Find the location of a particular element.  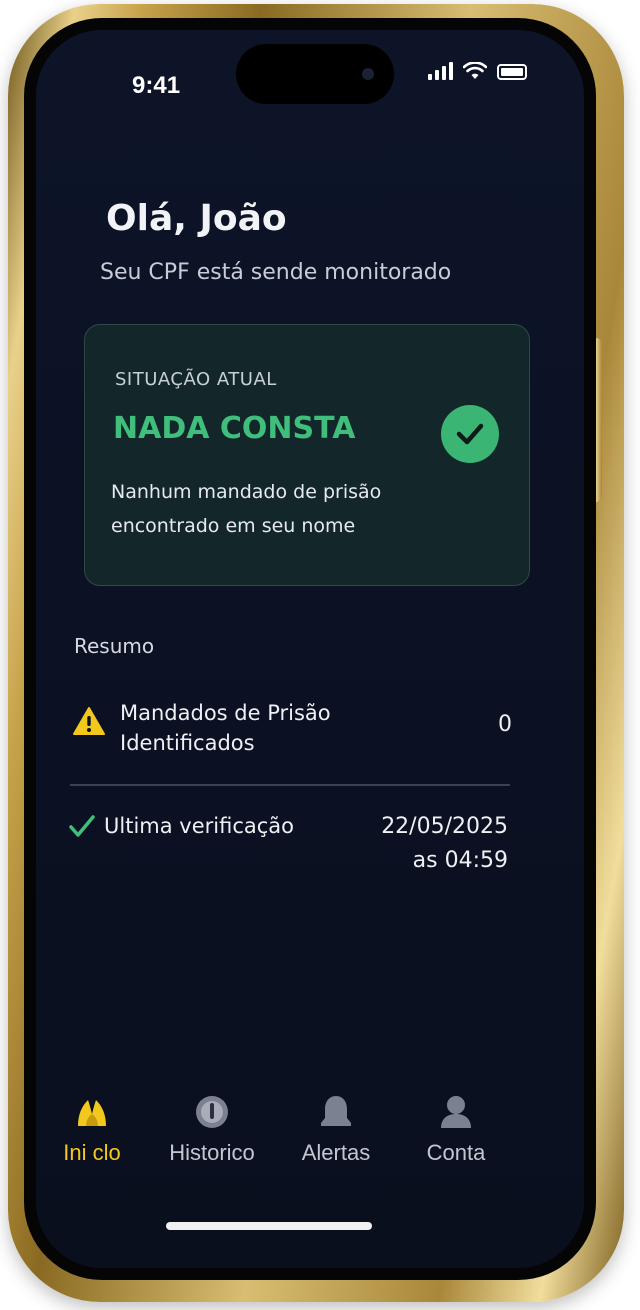

tab-bar: Ini clo Historico Alertas Conta is located at coordinates (310, 1135).